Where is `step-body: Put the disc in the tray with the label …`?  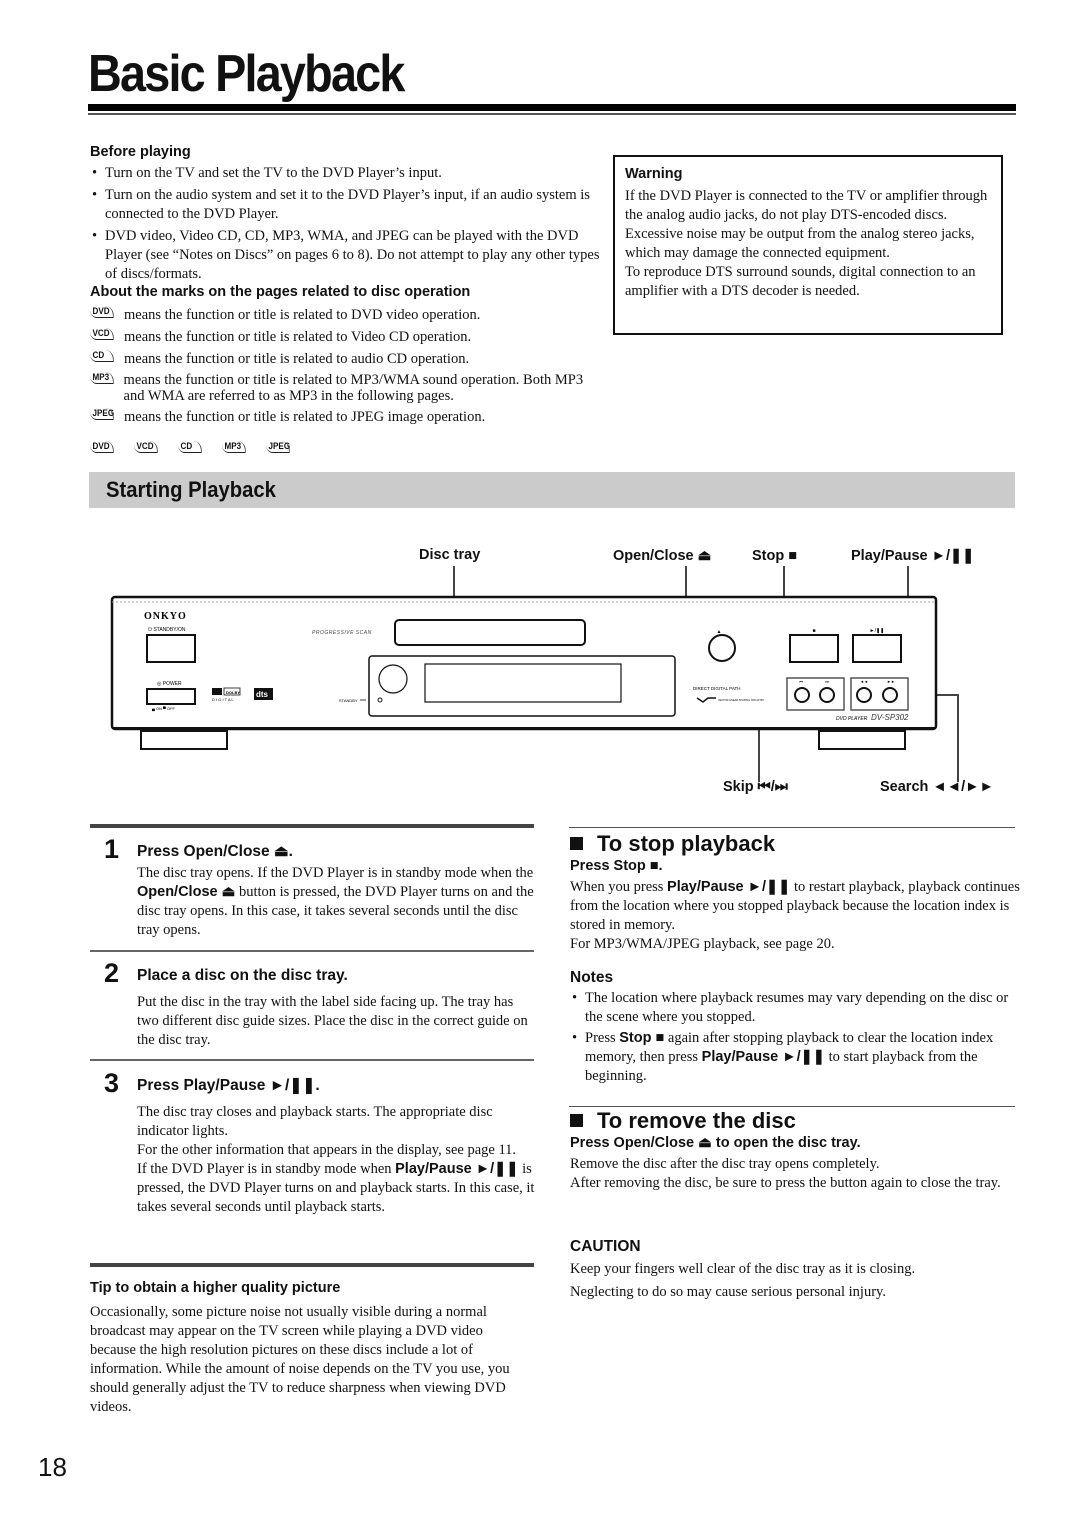
step-body: Put the disc in the tray with the label … is located at coordinates (332, 1021).